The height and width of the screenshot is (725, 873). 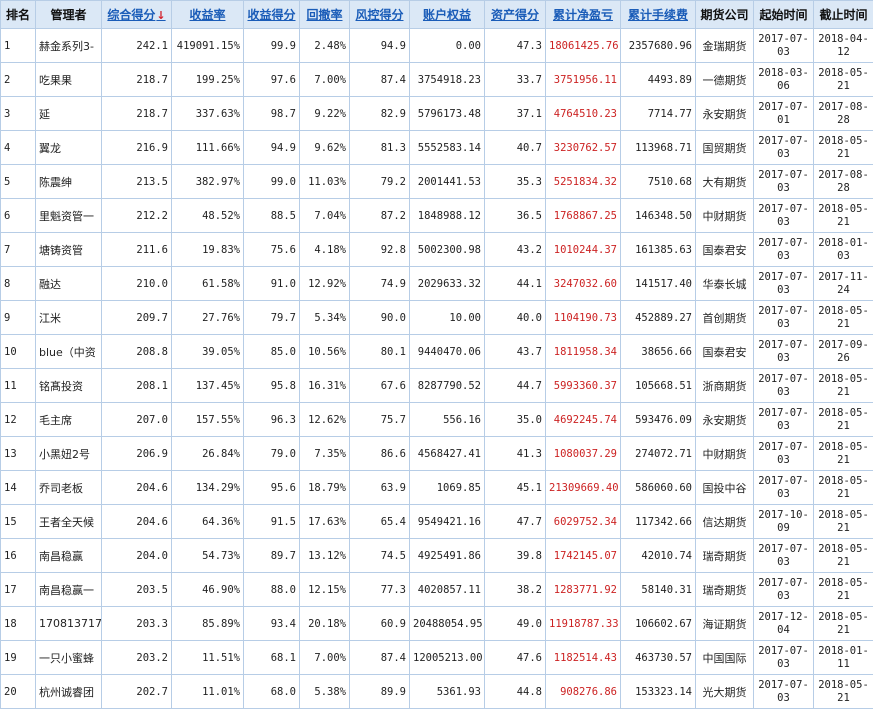 I want to click on cell-return-rate: 11.01%, so click(x=207, y=691).